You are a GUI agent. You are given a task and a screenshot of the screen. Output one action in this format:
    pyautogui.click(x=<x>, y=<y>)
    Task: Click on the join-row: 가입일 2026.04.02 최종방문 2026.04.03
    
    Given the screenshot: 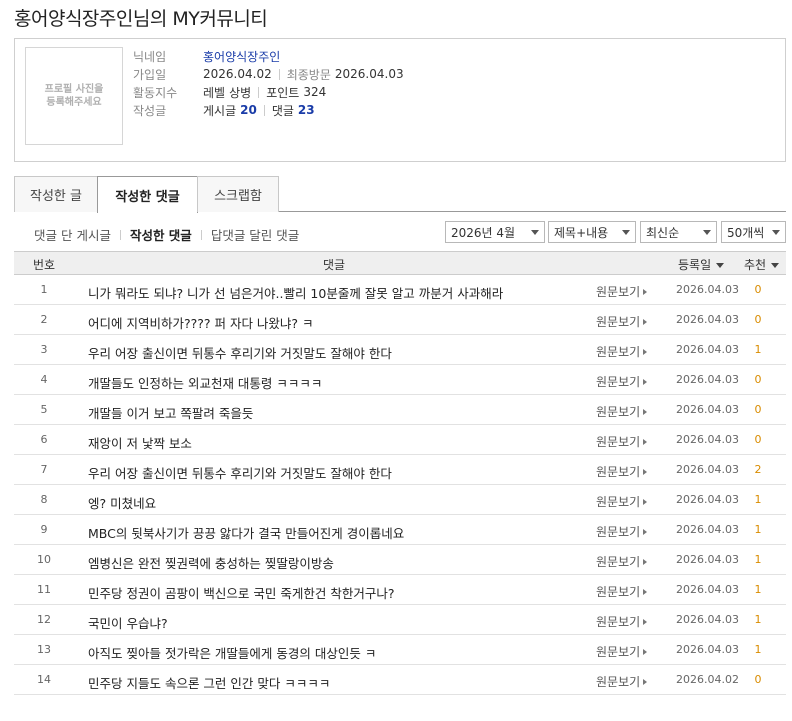 What is the action you would take?
    pyautogui.click(x=268, y=74)
    